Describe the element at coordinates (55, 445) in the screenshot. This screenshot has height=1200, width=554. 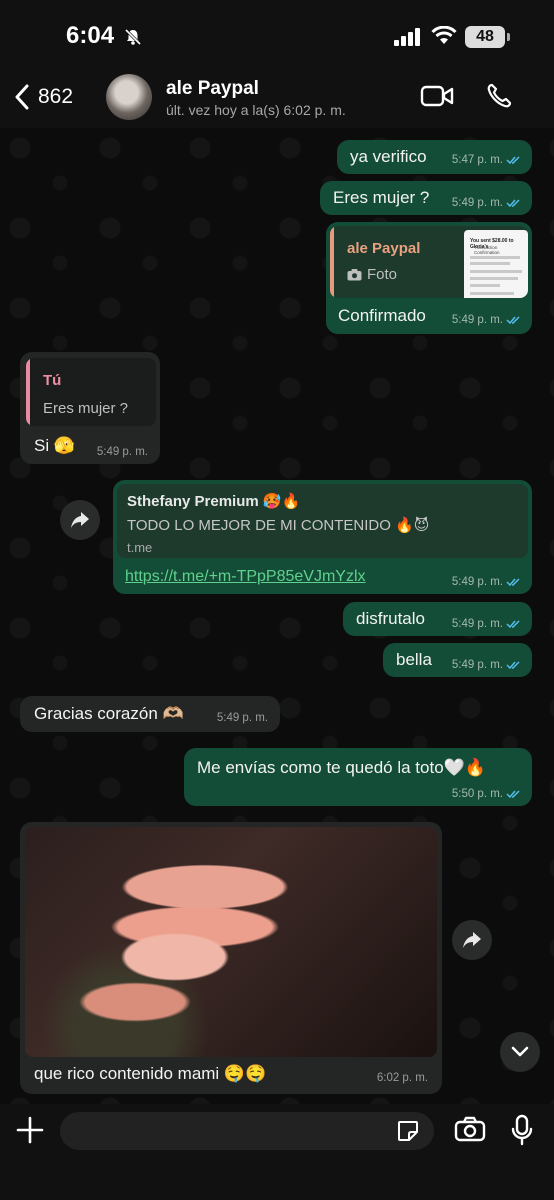
I see `message-text: Si 🫣` at that location.